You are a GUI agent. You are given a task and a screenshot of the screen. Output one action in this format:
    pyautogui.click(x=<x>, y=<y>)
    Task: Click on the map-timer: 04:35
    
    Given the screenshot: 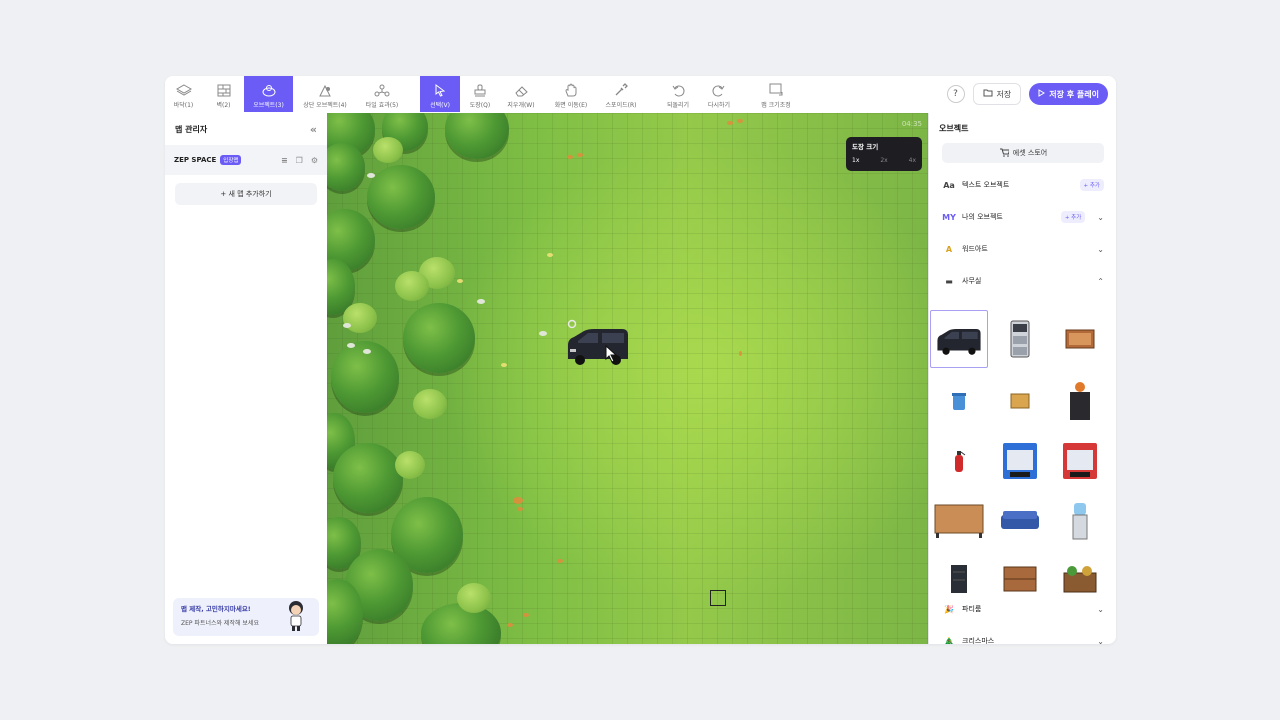 What is the action you would take?
    pyautogui.click(x=911, y=124)
    